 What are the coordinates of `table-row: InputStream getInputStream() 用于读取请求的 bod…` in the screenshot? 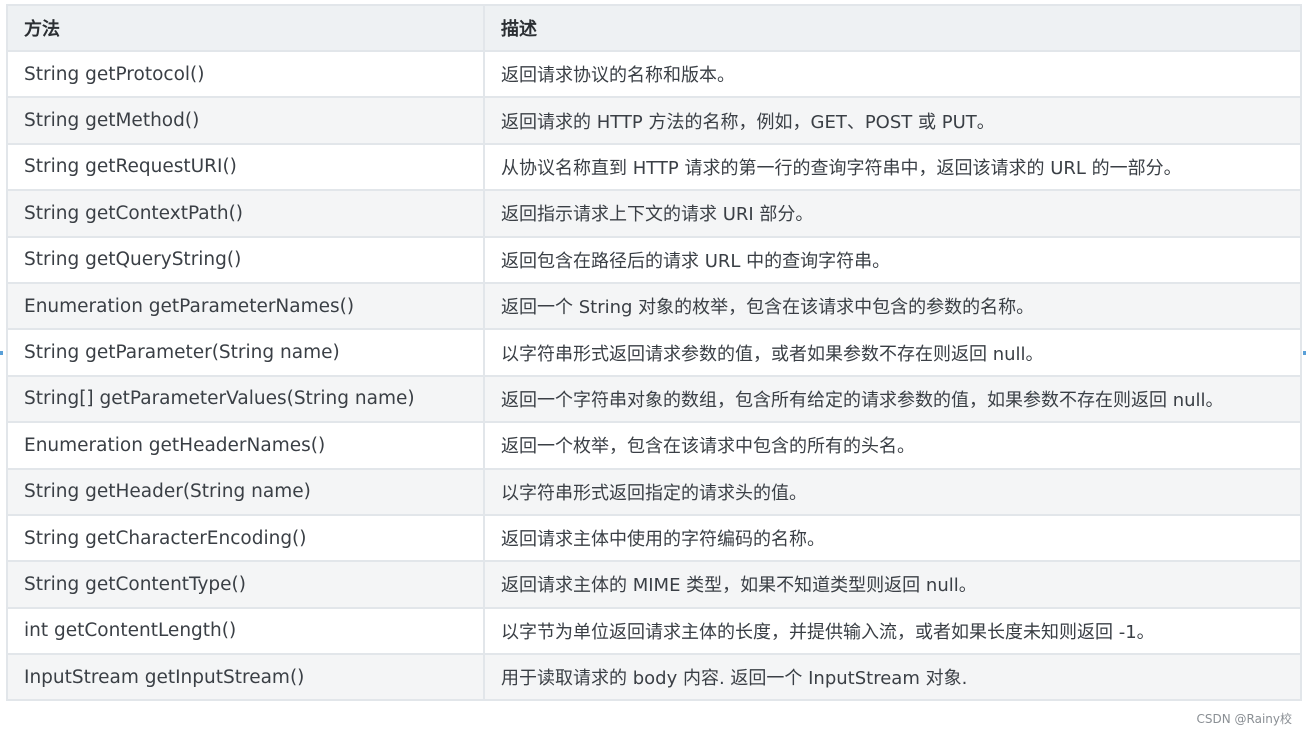 It's located at (654, 677).